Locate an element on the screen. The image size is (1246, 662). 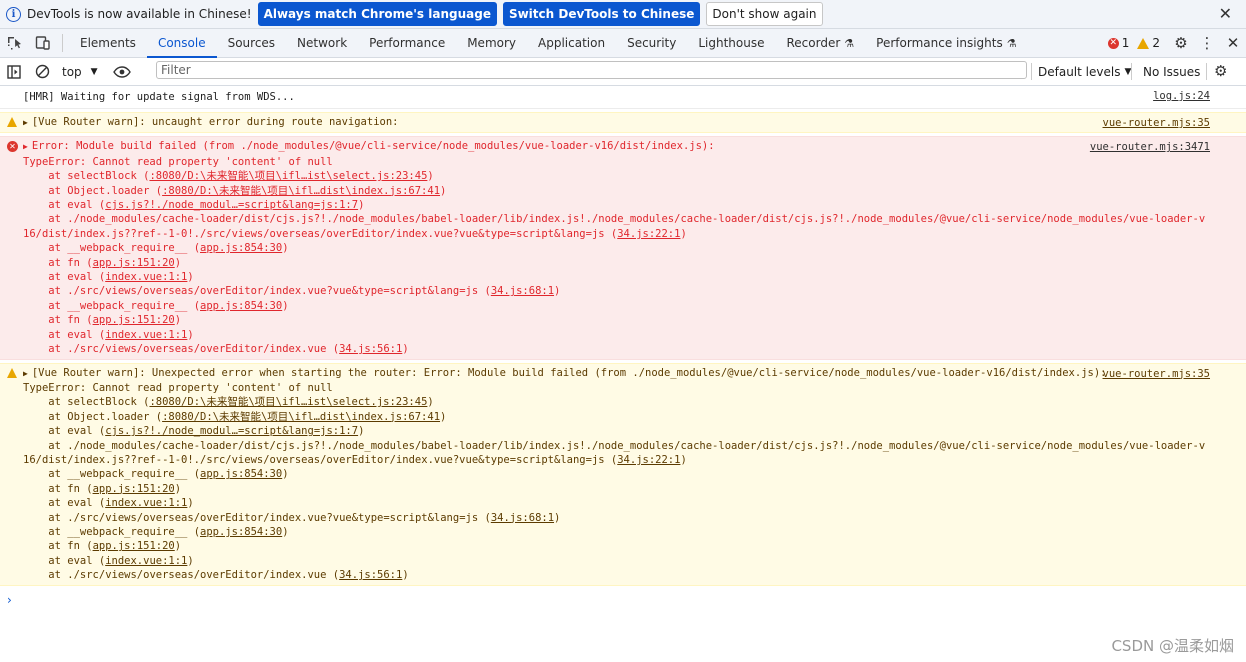
context-selector: top ▼ is located at coordinates (80, 72).